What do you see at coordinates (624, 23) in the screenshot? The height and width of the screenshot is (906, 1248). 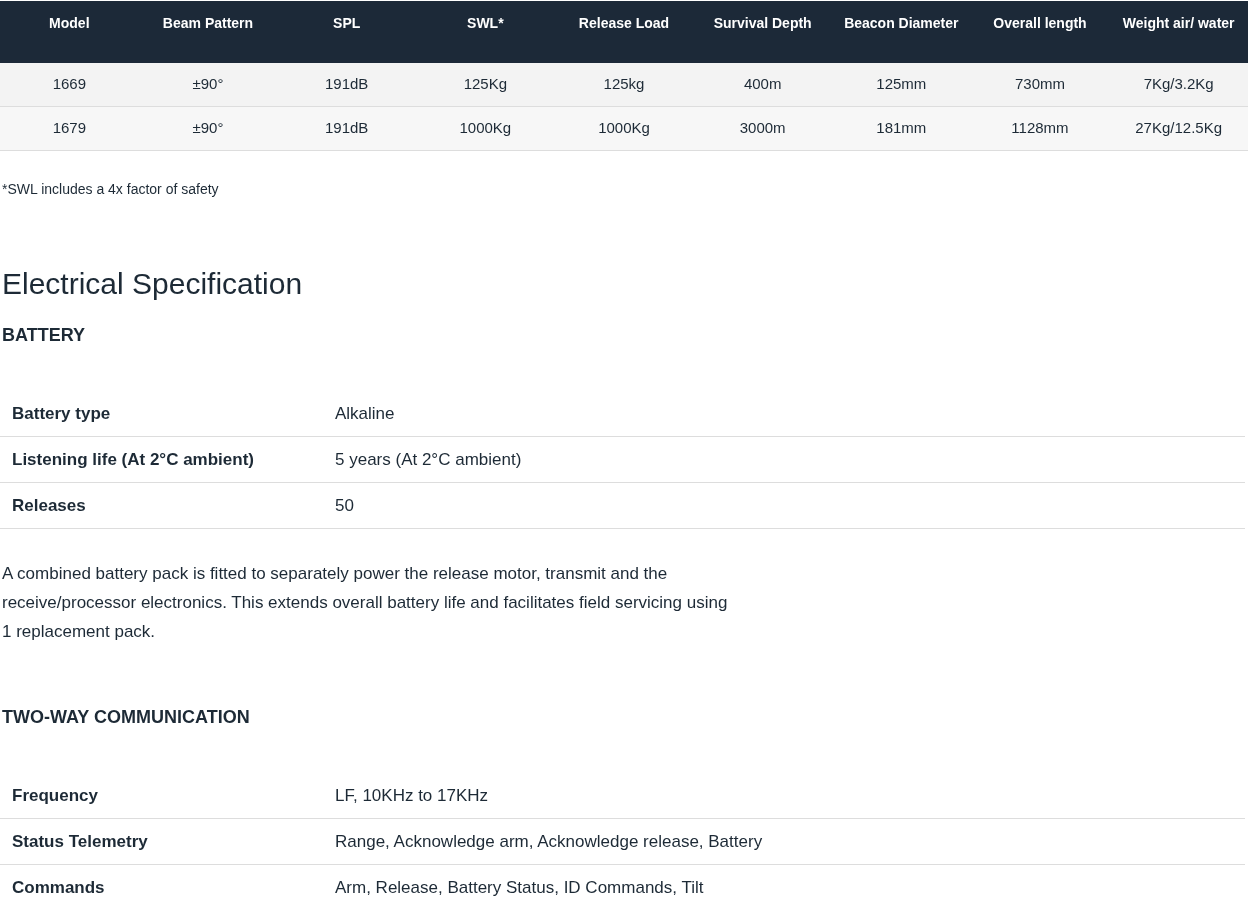 I see `column-header: Release Load` at bounding box center [624, 23].